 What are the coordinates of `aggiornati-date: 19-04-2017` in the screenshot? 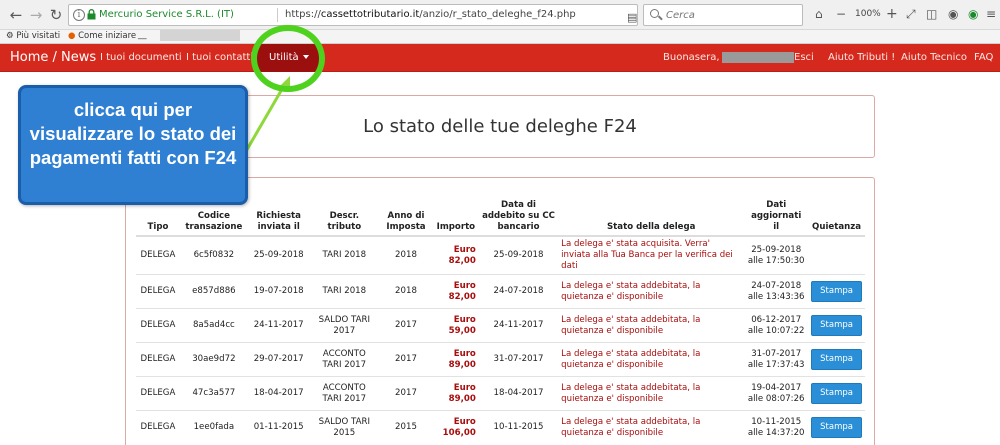 It's located at (776, 387).